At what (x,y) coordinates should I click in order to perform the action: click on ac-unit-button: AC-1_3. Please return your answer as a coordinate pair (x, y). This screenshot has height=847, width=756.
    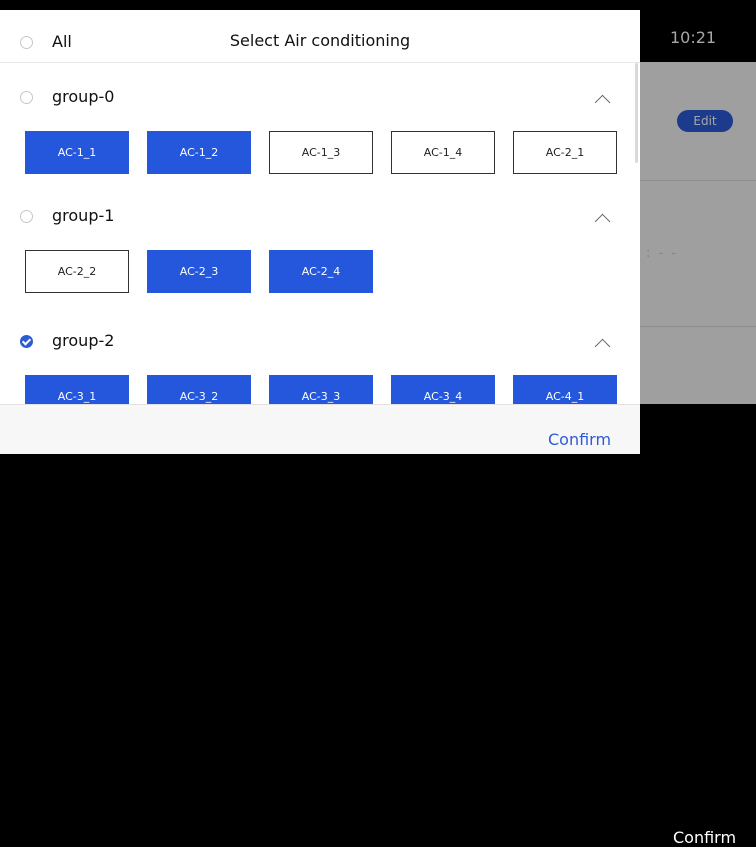
    Looking at the image, I should click on (321, 152).